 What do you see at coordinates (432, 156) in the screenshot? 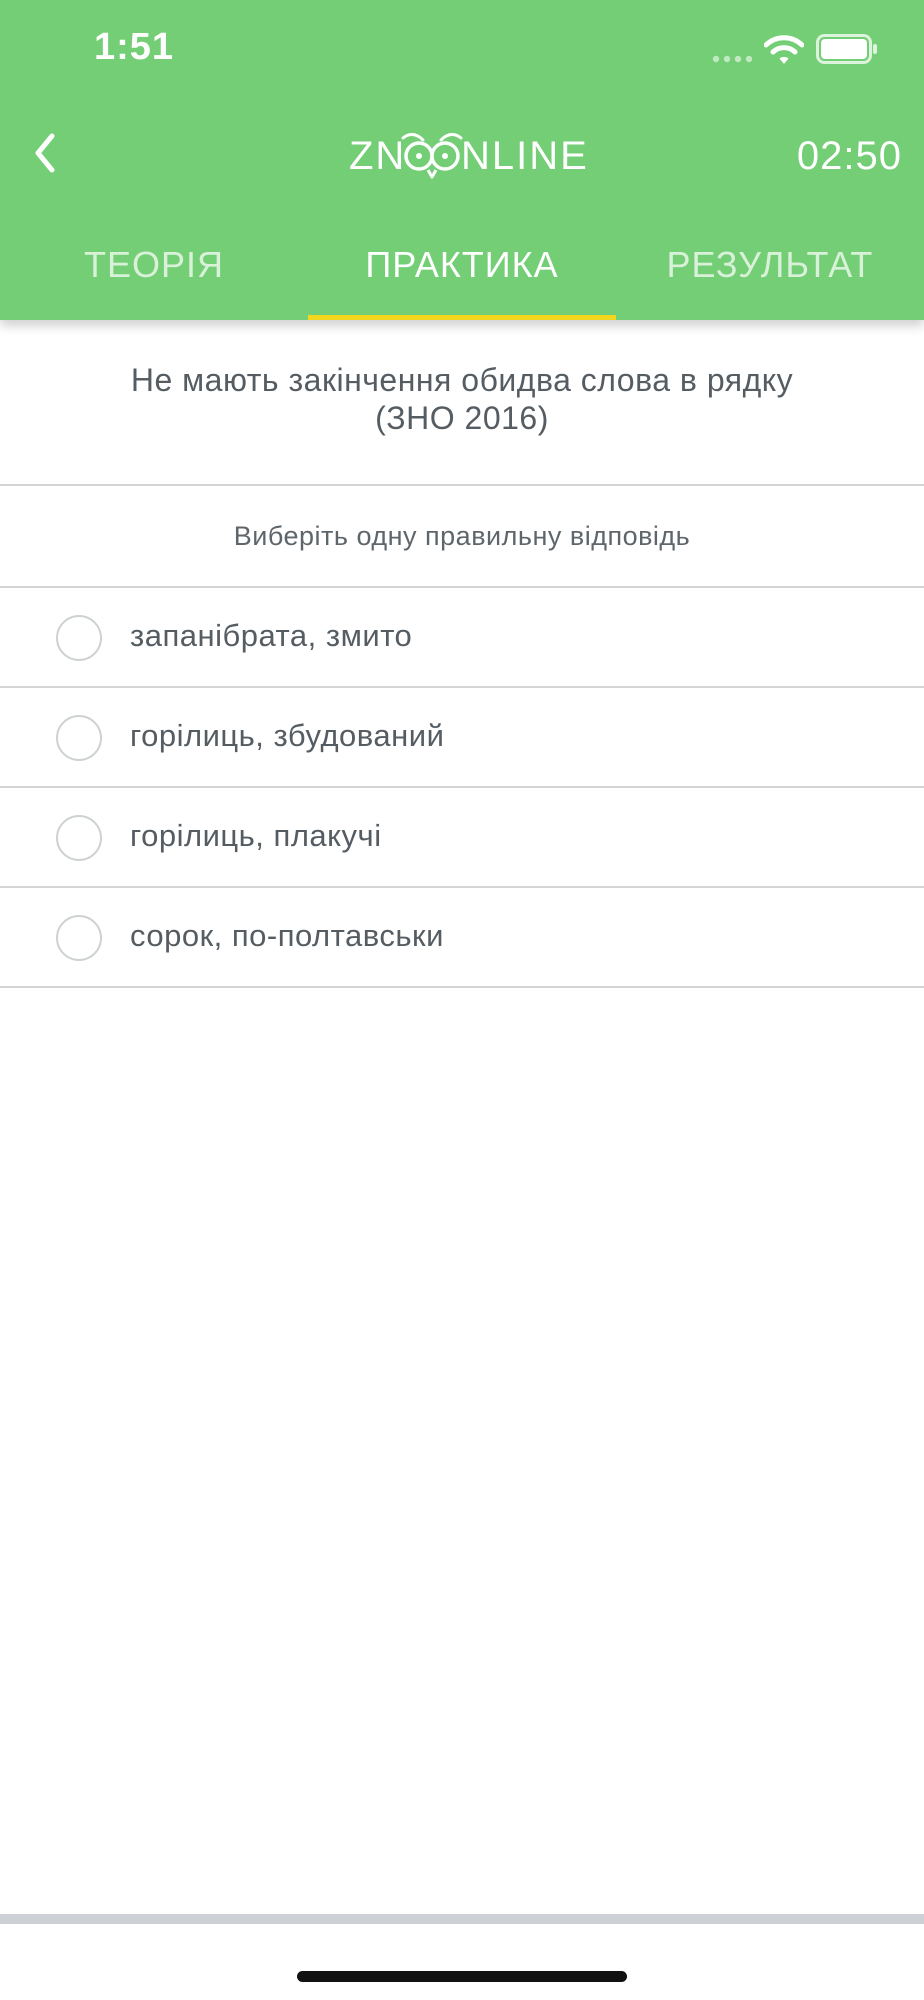
I see `owl-logo-icon` at bounding box center [432, 156].